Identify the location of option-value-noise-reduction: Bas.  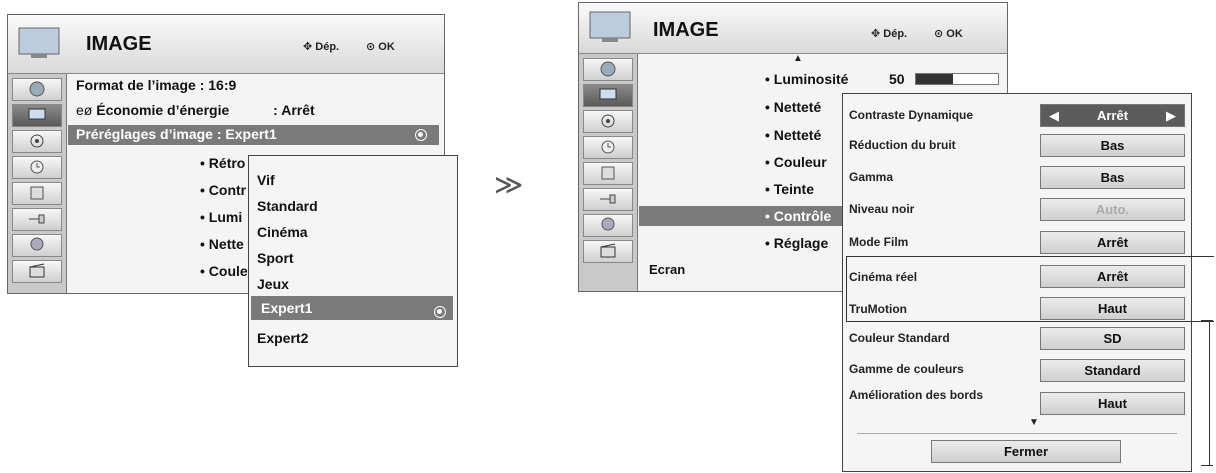
(1112, 145).